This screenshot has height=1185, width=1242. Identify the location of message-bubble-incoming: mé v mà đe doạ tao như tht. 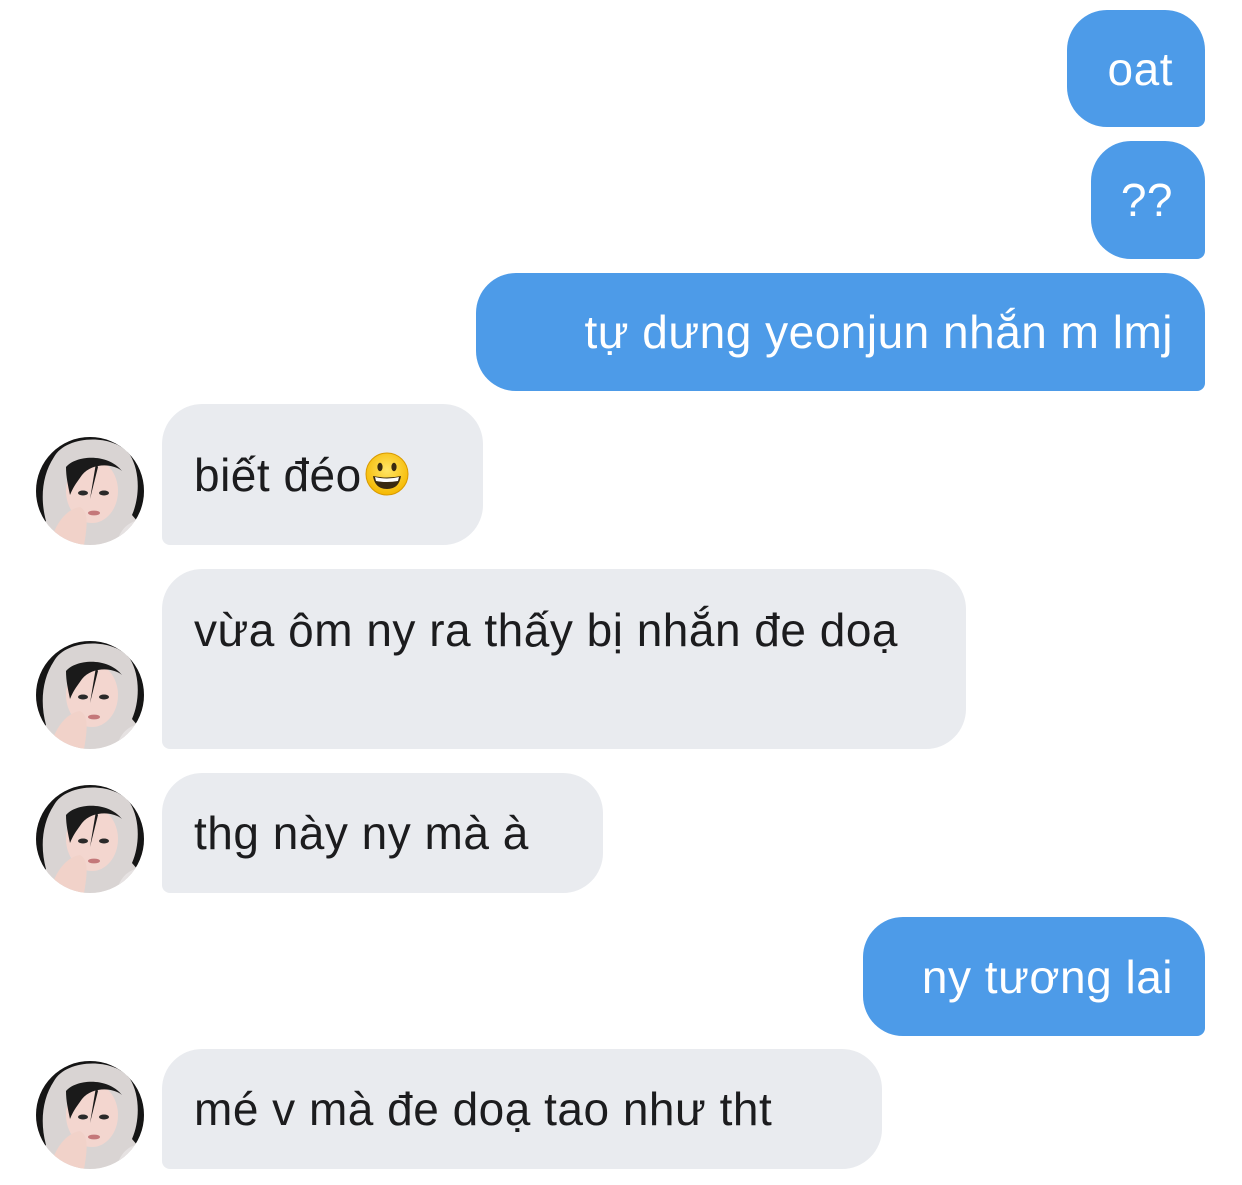
(522, 1109).